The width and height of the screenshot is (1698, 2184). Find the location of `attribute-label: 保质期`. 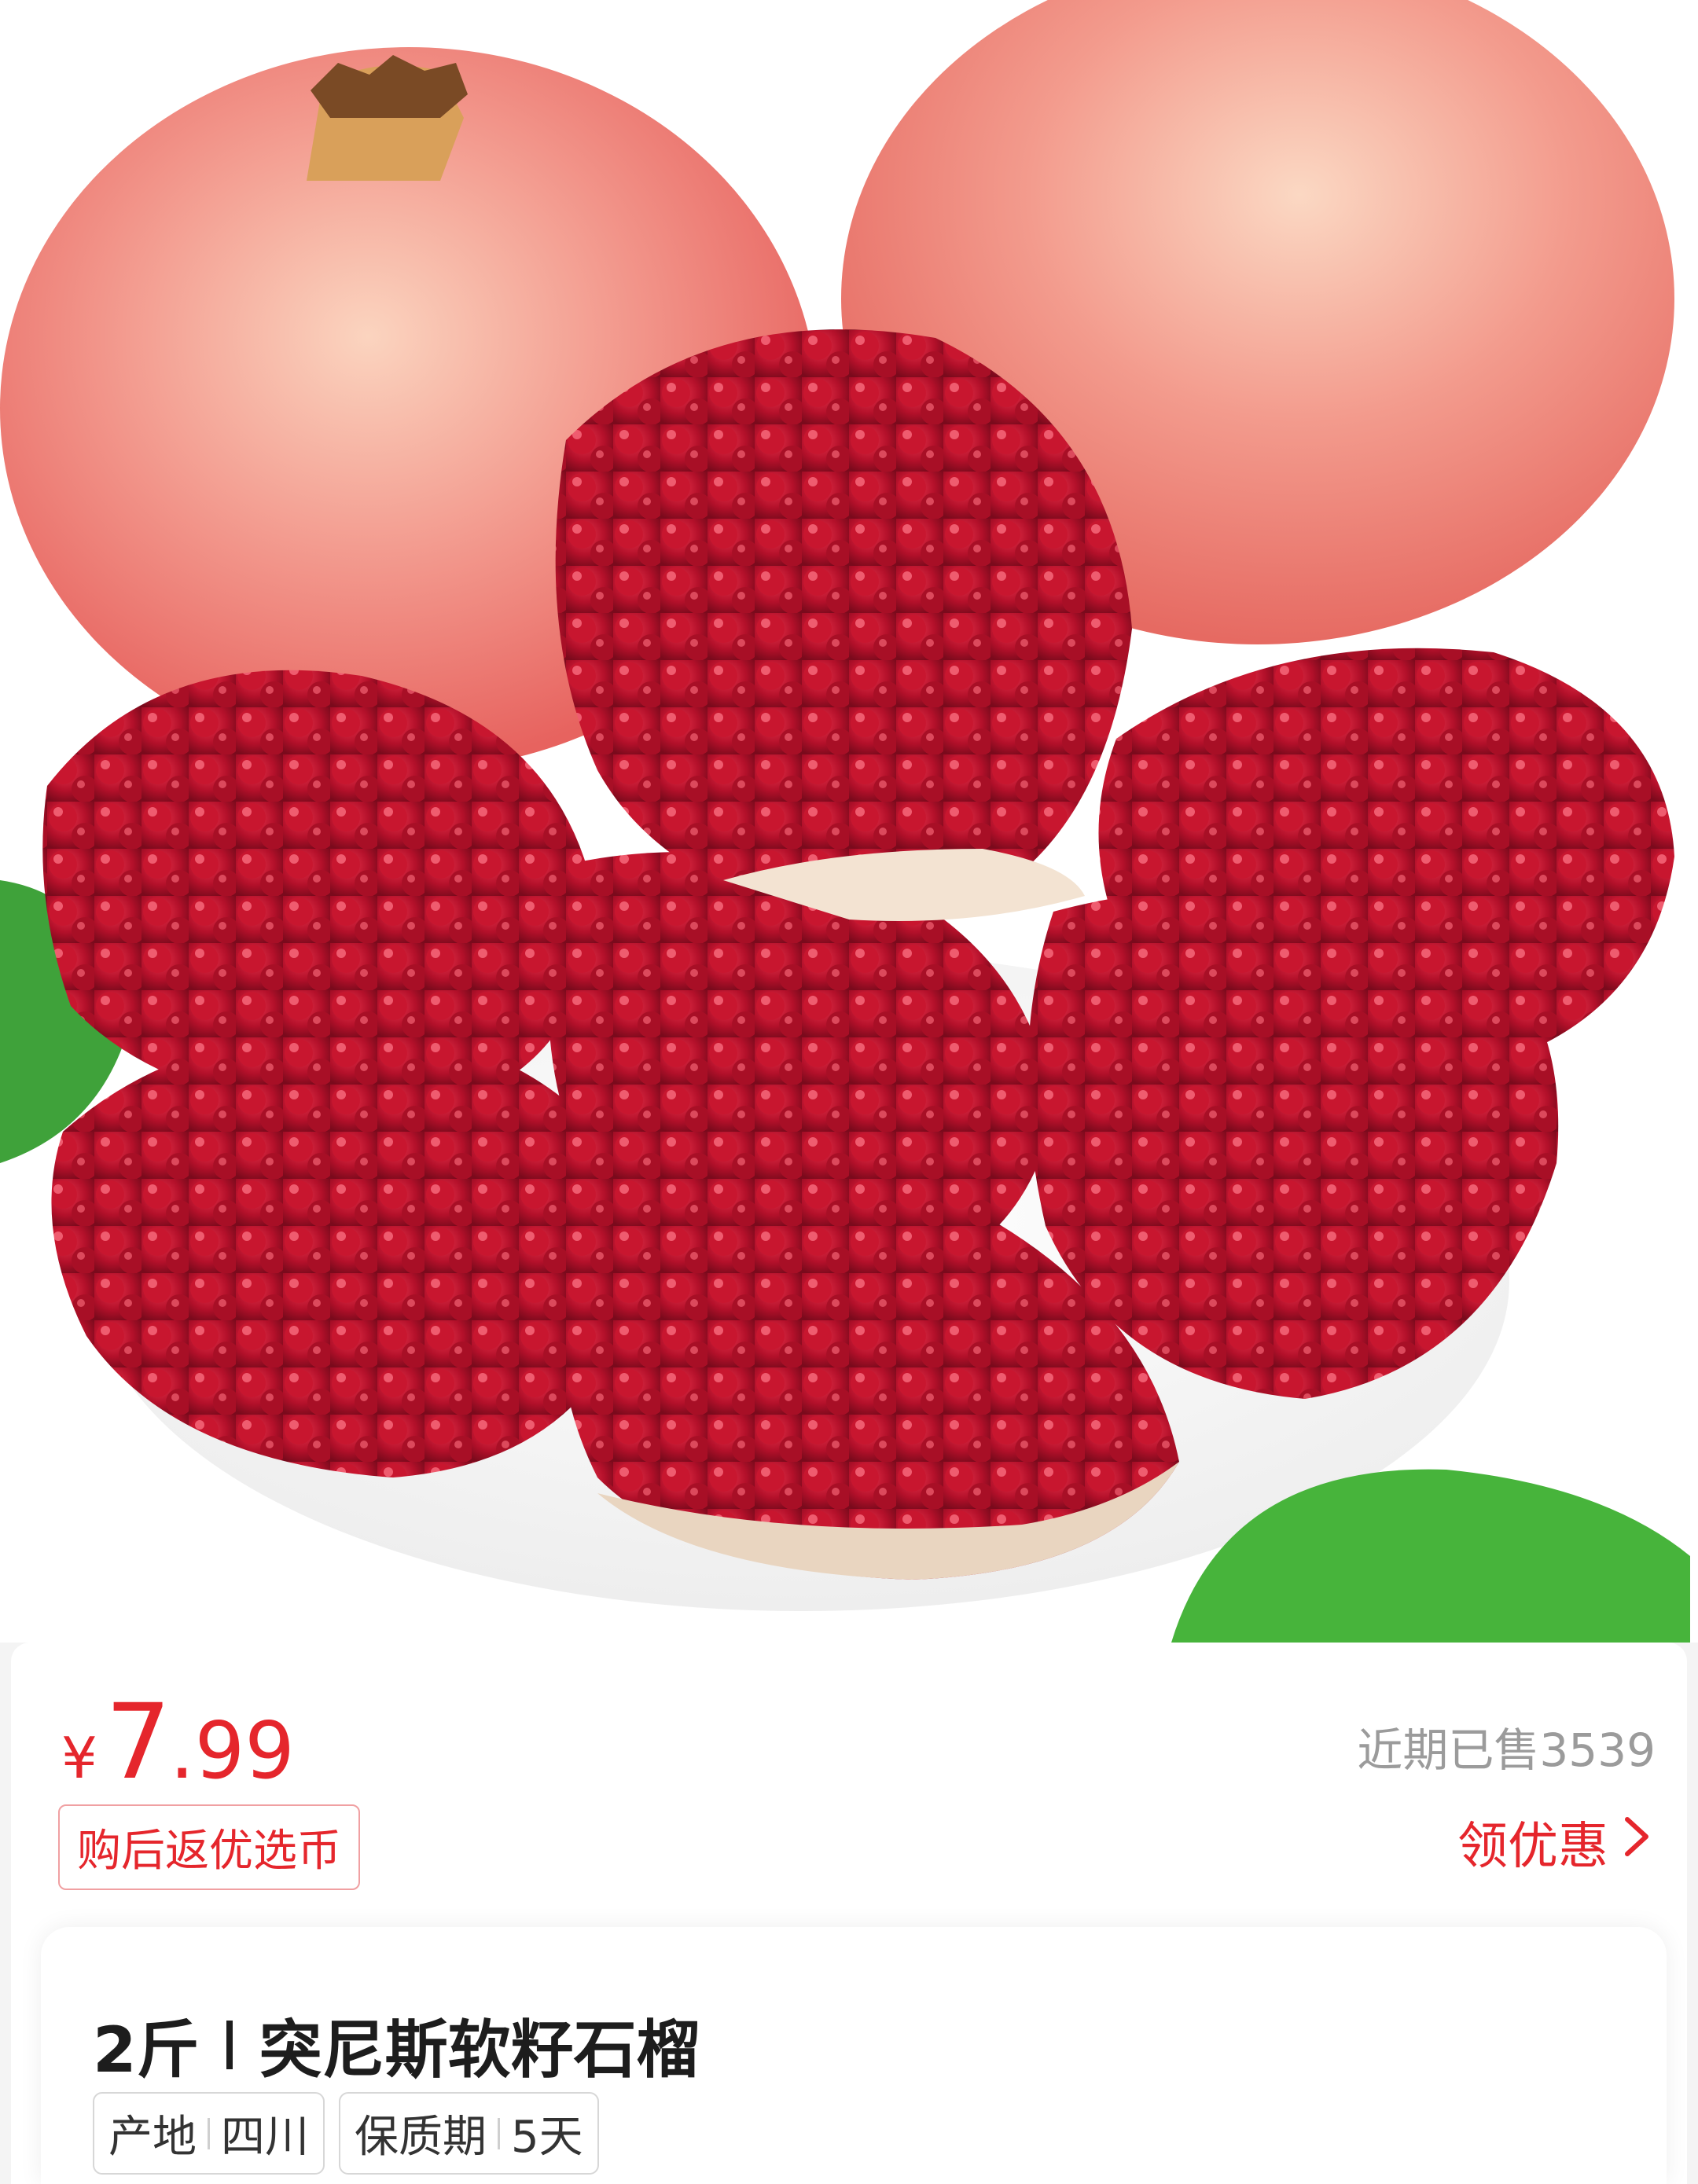

attribute-label: 保质期 is located at coordinates (421, 2137).